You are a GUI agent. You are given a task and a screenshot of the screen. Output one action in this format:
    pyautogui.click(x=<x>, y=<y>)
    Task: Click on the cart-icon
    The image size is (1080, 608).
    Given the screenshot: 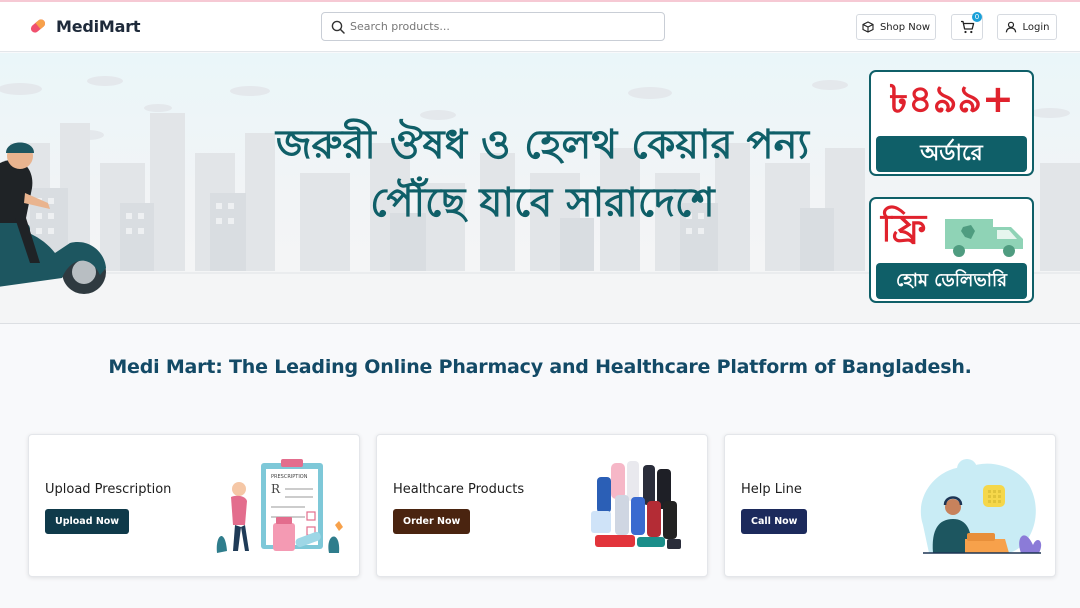 What is the action you would take?
    pyautogui.click(x=967, y=27)
    